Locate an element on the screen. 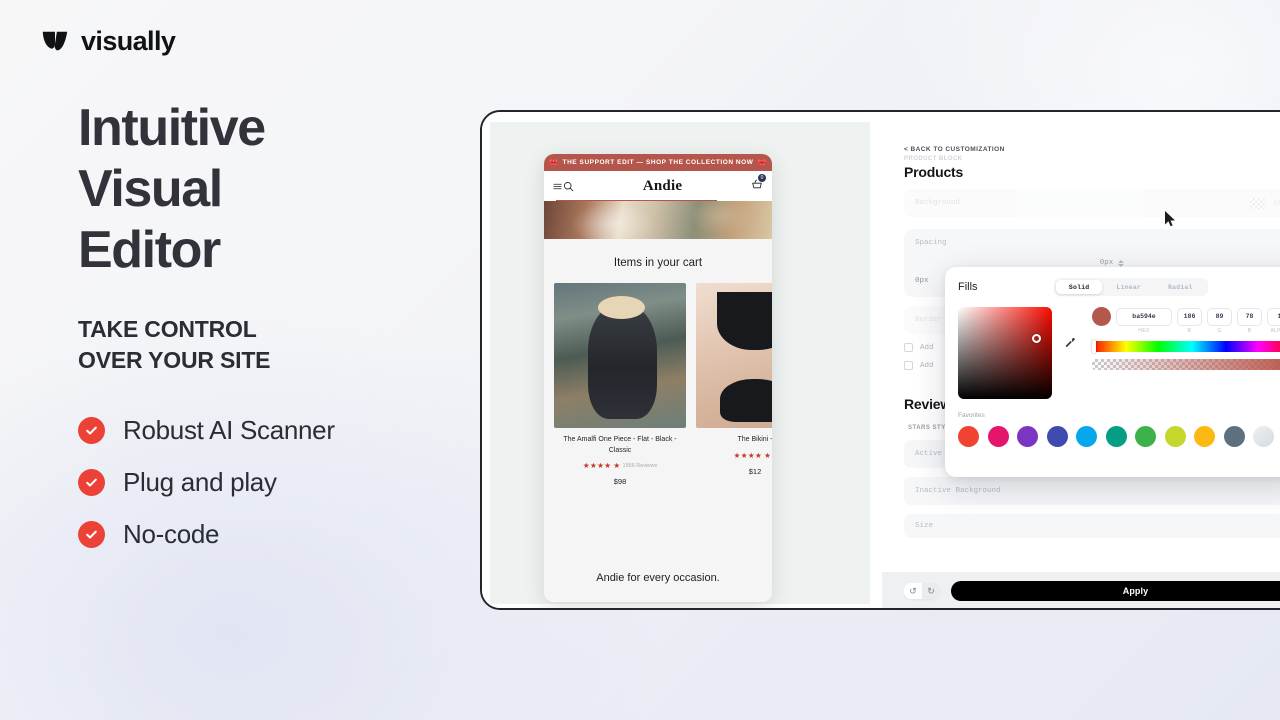 Image resolution: width=1280 pixels, height=720 pixels. eyedropper-icon is located at coordinates (1069, 344).